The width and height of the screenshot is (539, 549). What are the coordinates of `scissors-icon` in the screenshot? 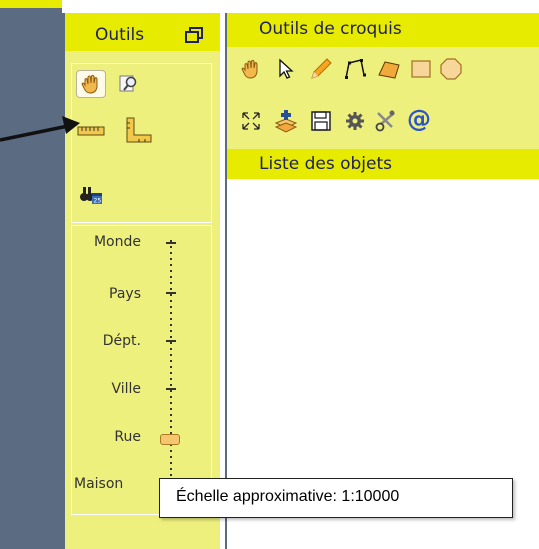 It's located at (385, 121).